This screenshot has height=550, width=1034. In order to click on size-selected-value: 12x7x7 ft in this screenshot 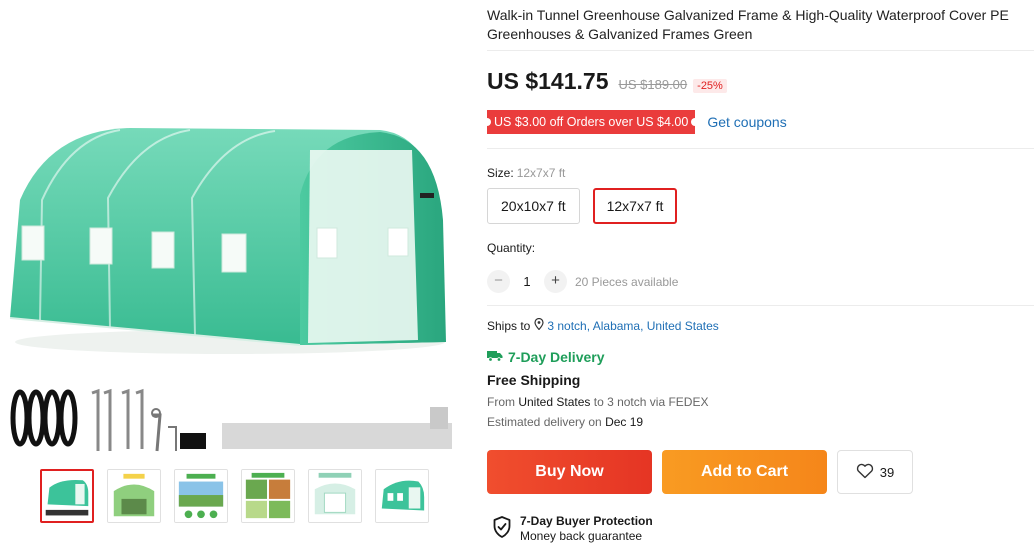, I will do `click(541, 173)`.